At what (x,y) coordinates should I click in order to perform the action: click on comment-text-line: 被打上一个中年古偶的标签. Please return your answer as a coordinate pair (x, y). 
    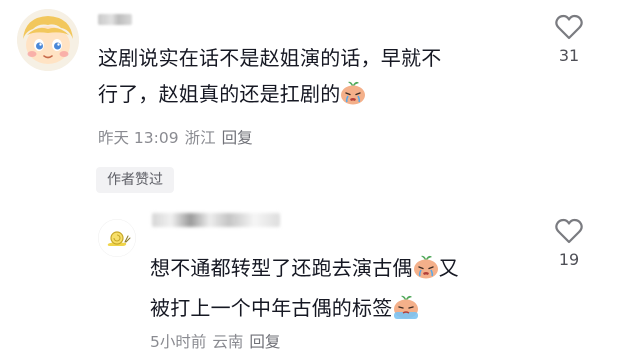
    Looking at the image, I should click on (340, 310).